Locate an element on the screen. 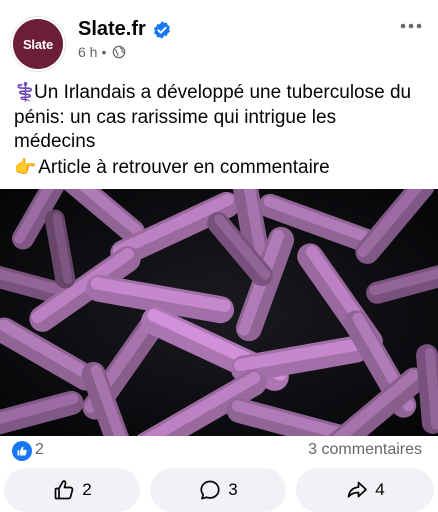 Image resolution: width=438 pixels, height=512 pixels. like-button: 2 is located at coordinates (72, 490).